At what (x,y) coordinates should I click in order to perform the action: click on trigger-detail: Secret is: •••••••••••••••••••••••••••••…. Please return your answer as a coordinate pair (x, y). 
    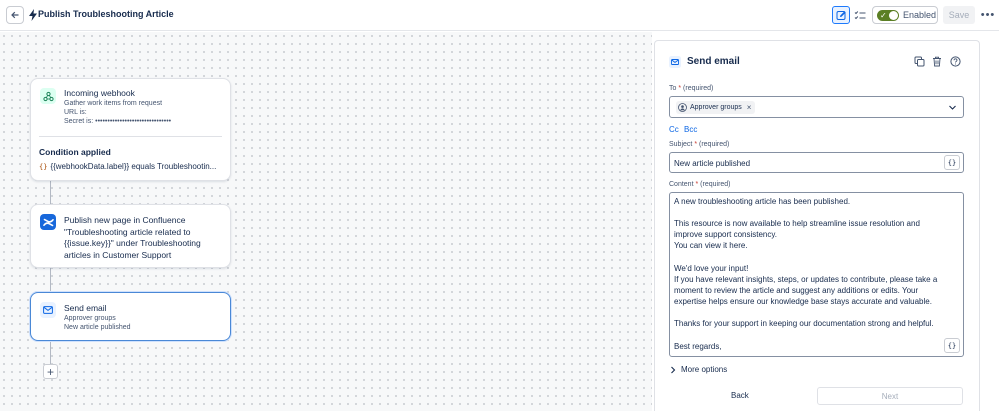
    Looking at the image, I should click on (118, 121).